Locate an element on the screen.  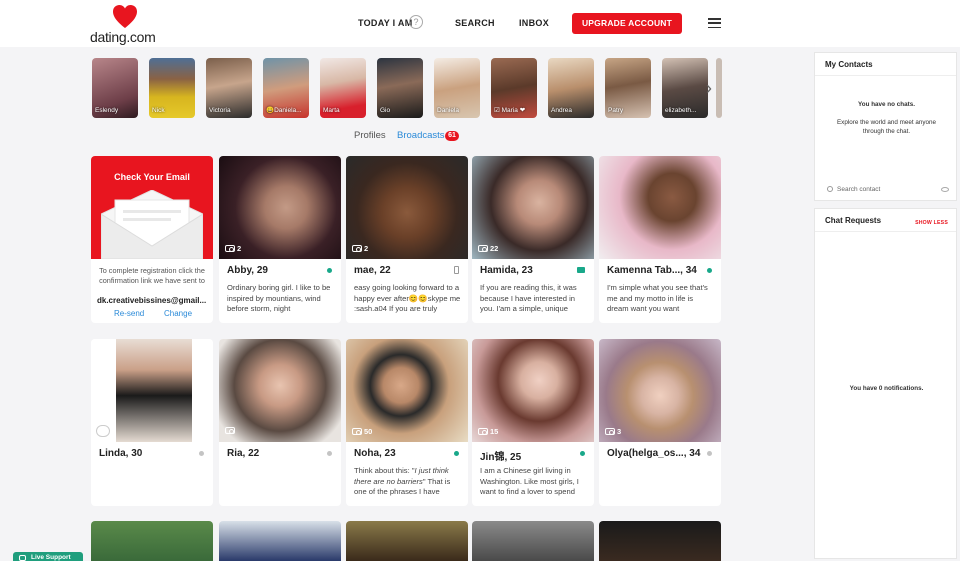
email-banner: Check Your Email is located at coordinates (152, 207).